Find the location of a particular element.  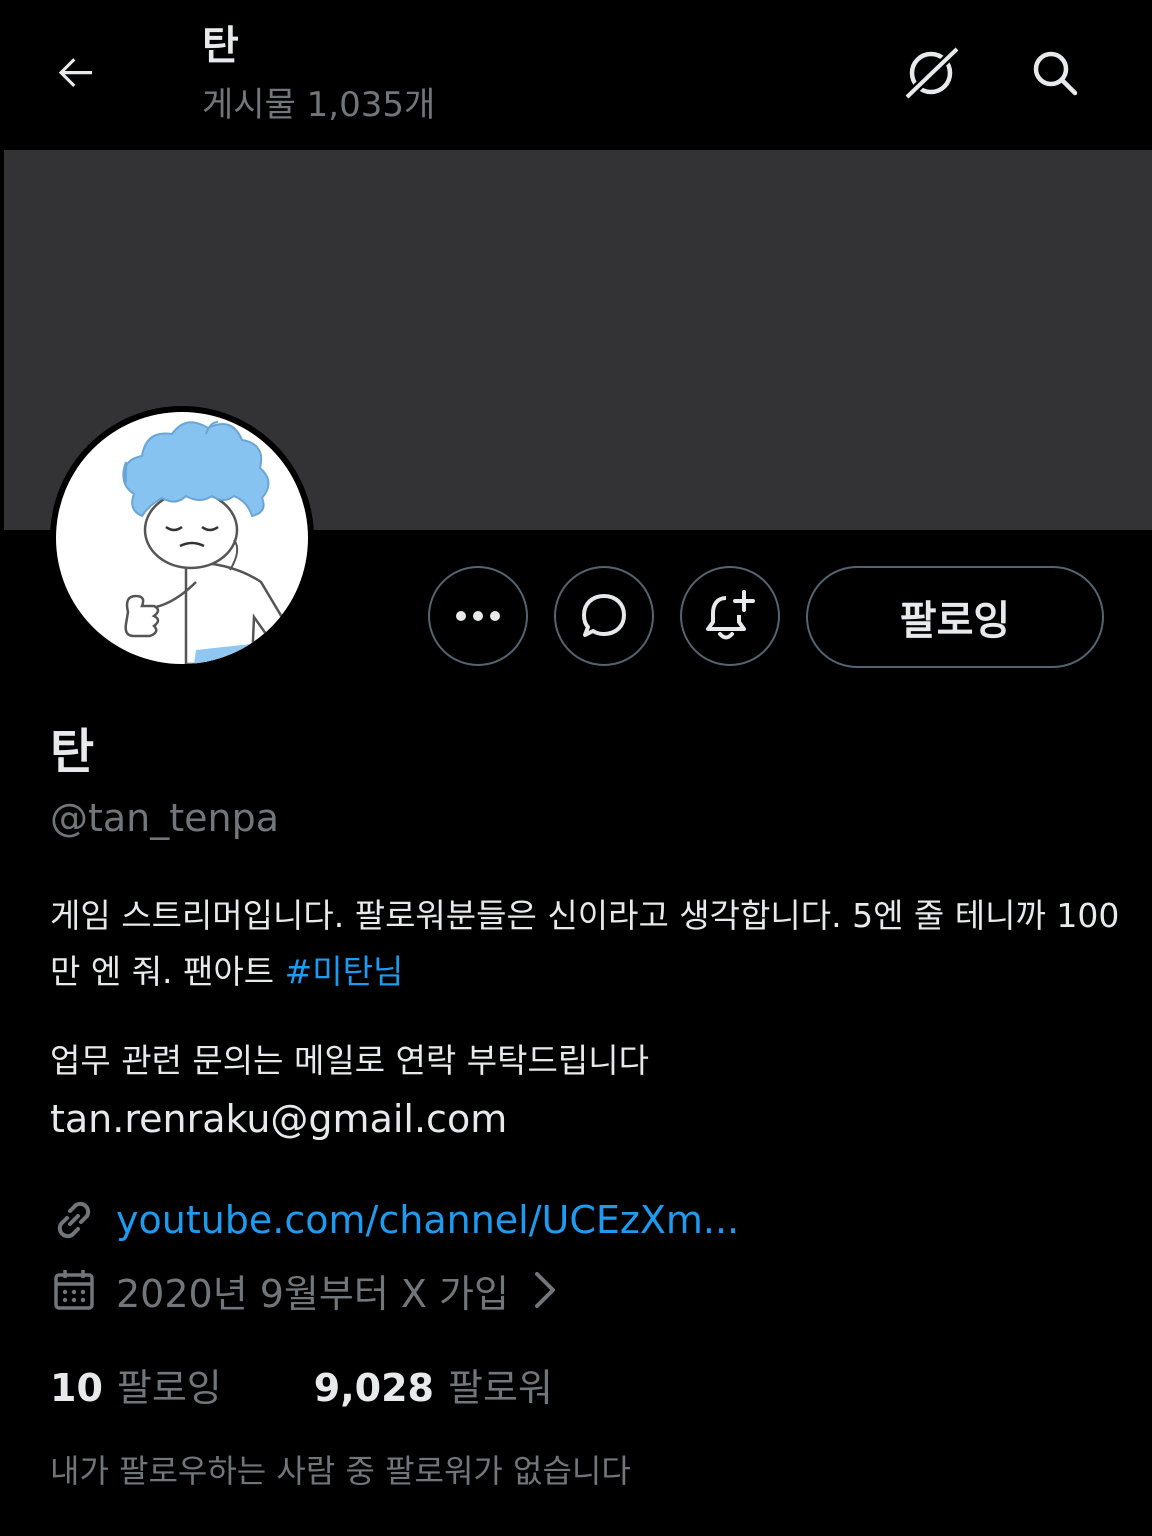

search-icon is located at coordinates (1055, 73).